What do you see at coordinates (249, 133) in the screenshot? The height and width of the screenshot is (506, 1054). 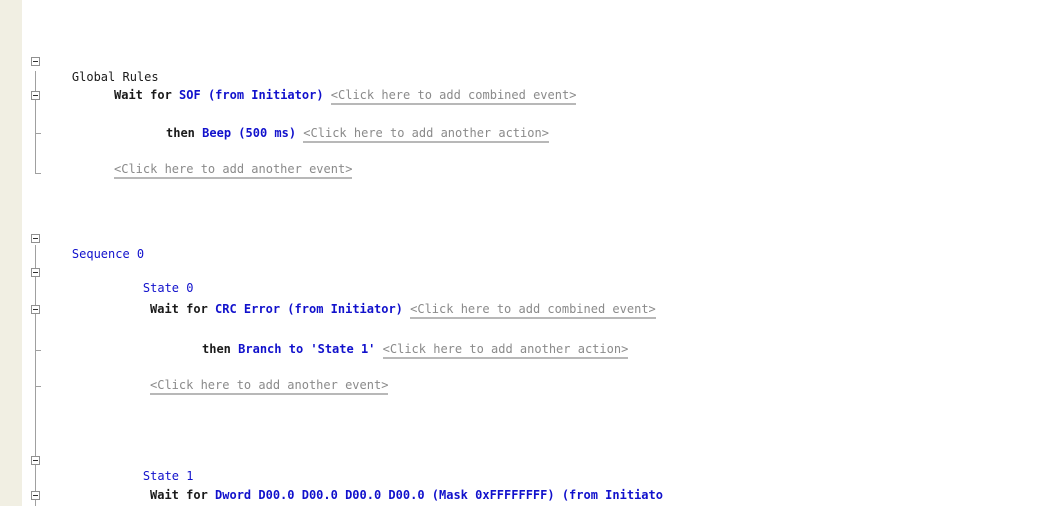 I see `action-name: Beep (500 ms)` at bounding box center [249, 133].